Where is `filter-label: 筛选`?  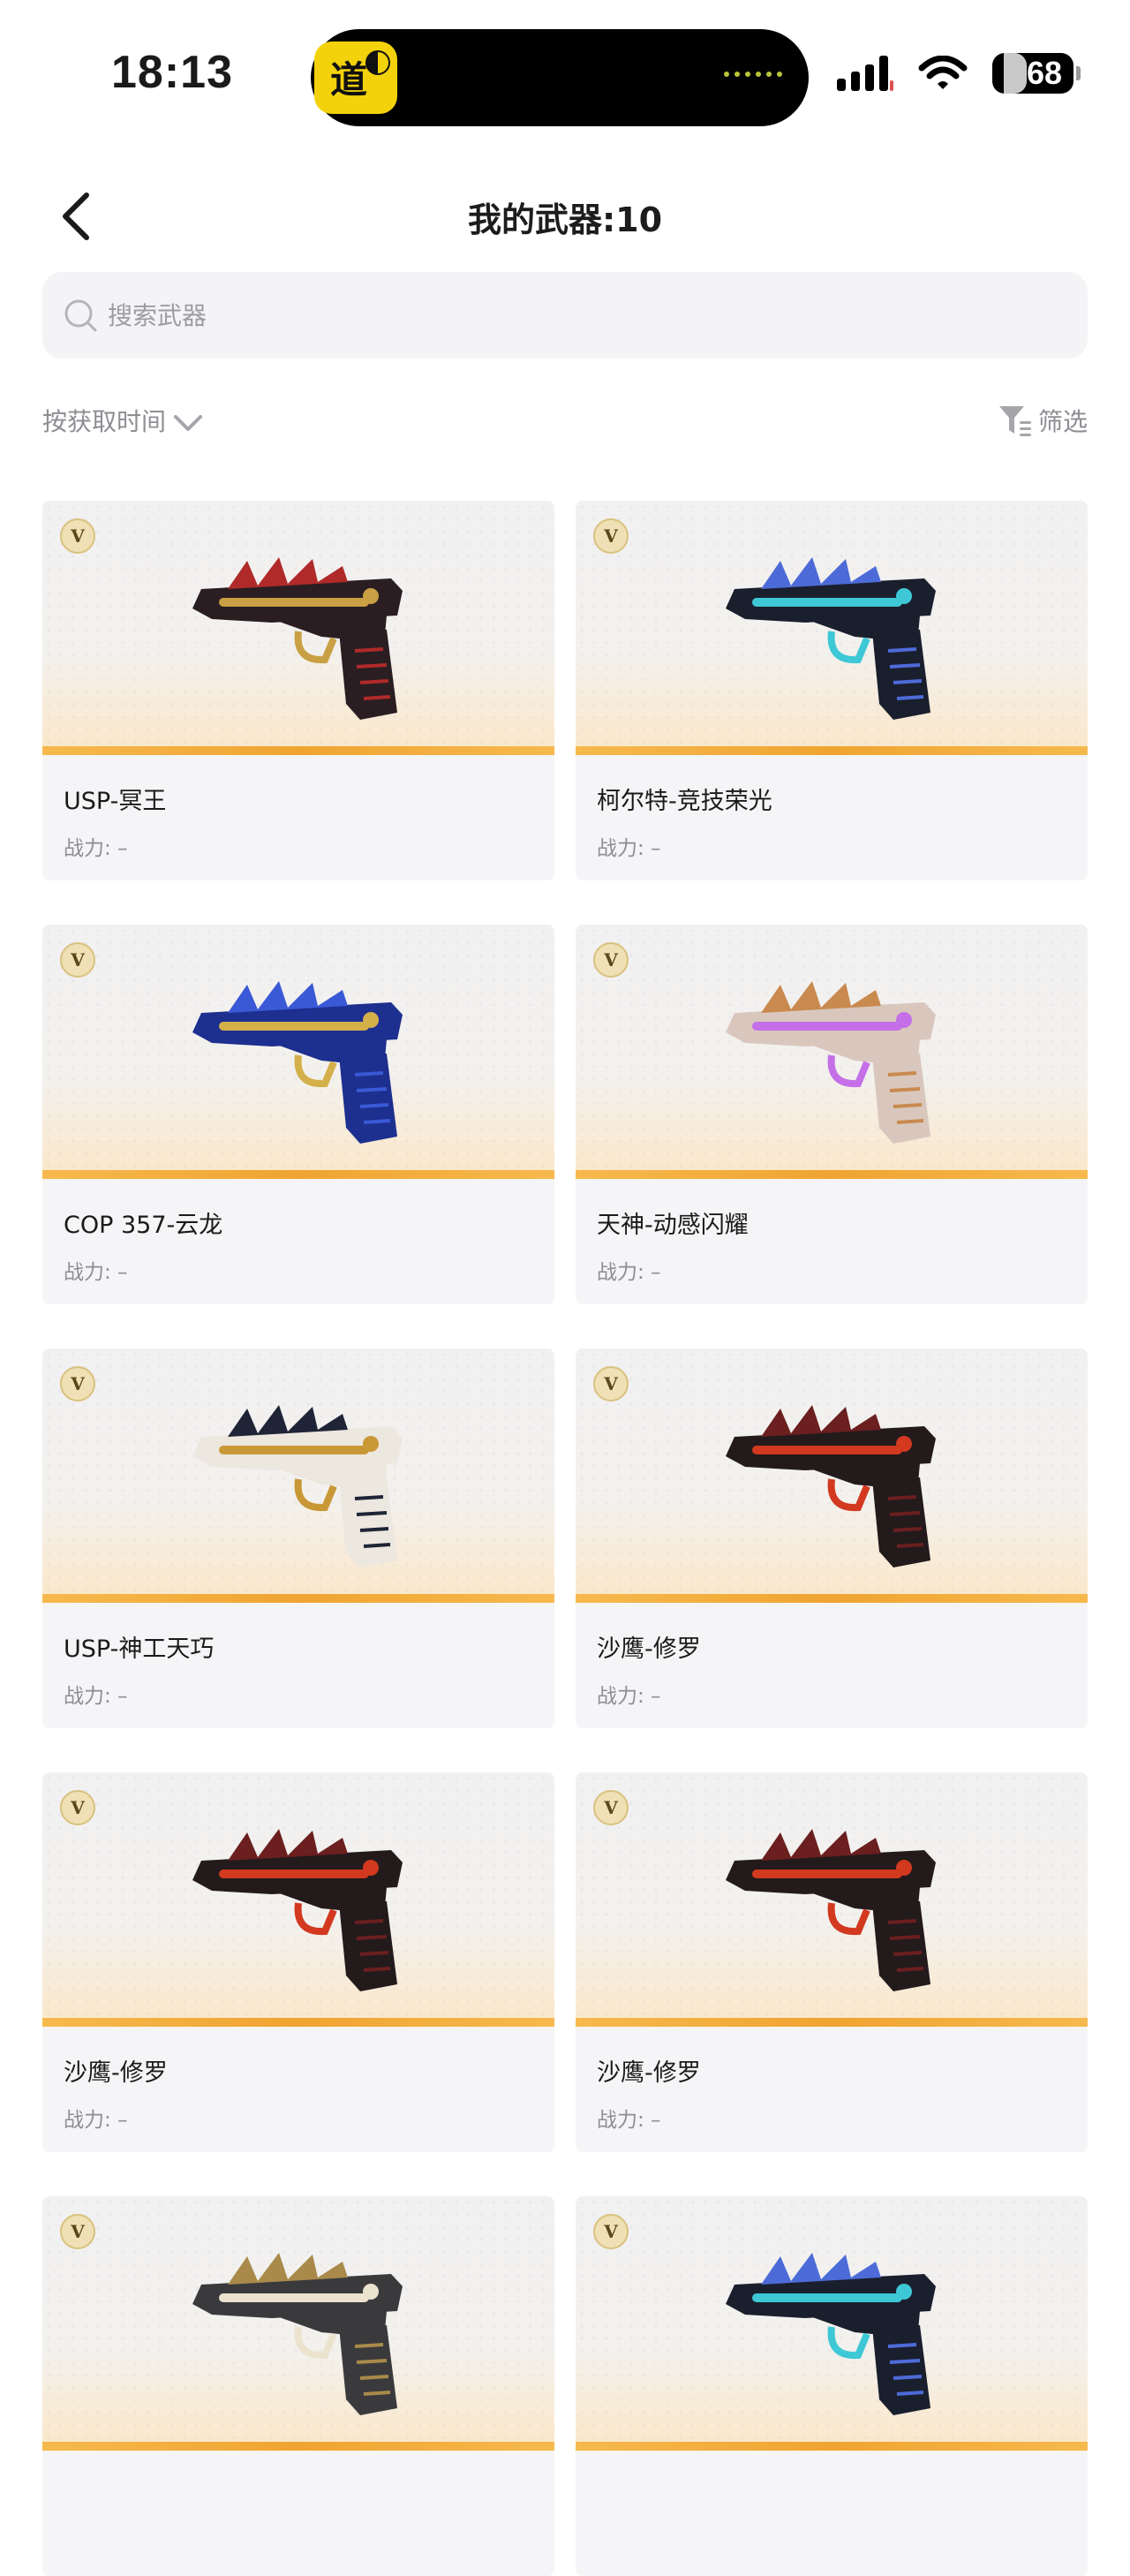 filter-label: 筛选 is located at coordinates (1062, 421).